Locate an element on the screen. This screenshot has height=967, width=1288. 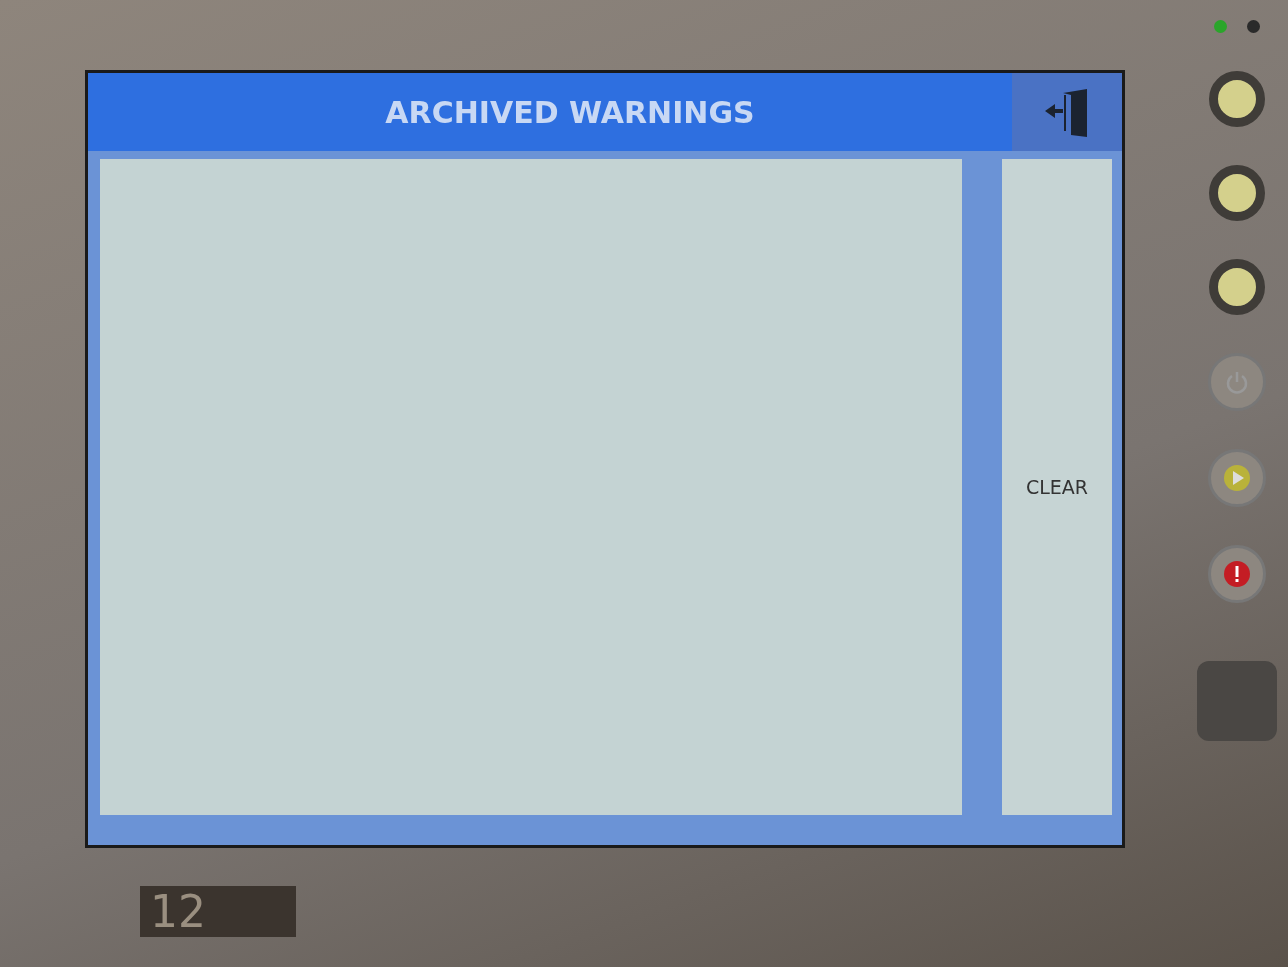
model-label: 12 is located at coordinates (218, 911).